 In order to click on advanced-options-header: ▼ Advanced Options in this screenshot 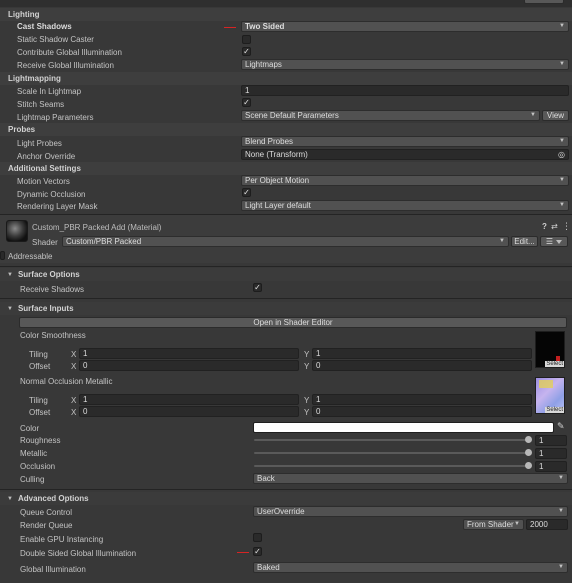, I will do `click(286, 498)`.